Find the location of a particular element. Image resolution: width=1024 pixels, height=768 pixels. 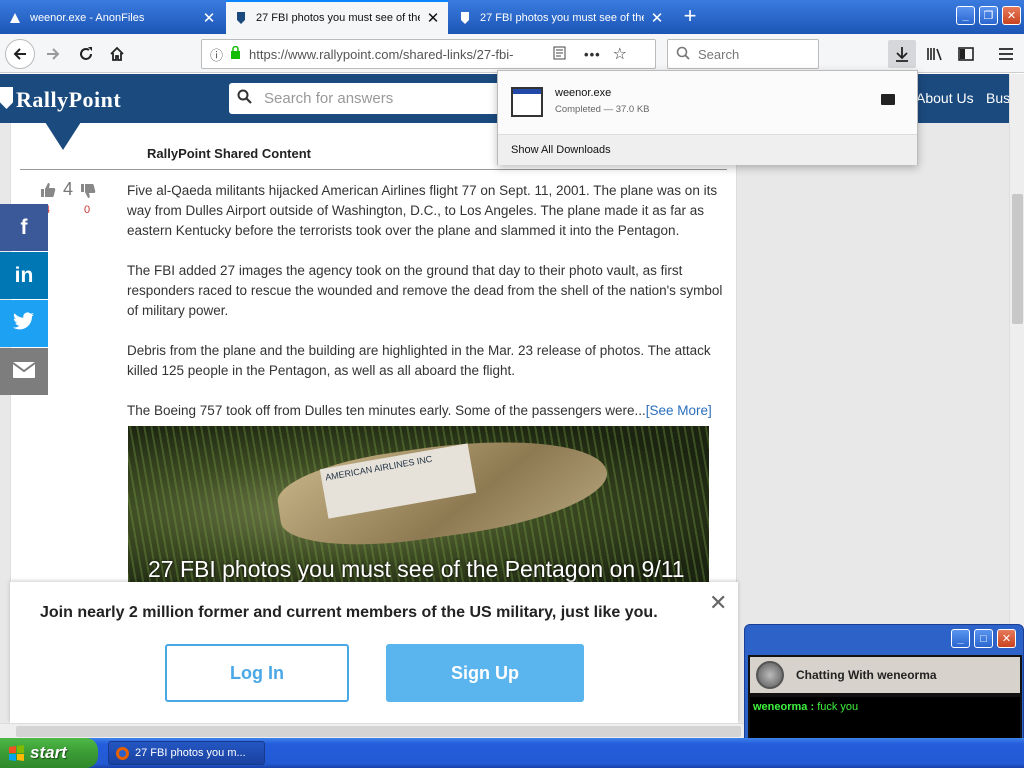

reader-view-icon is located at coordinates (559, 54).